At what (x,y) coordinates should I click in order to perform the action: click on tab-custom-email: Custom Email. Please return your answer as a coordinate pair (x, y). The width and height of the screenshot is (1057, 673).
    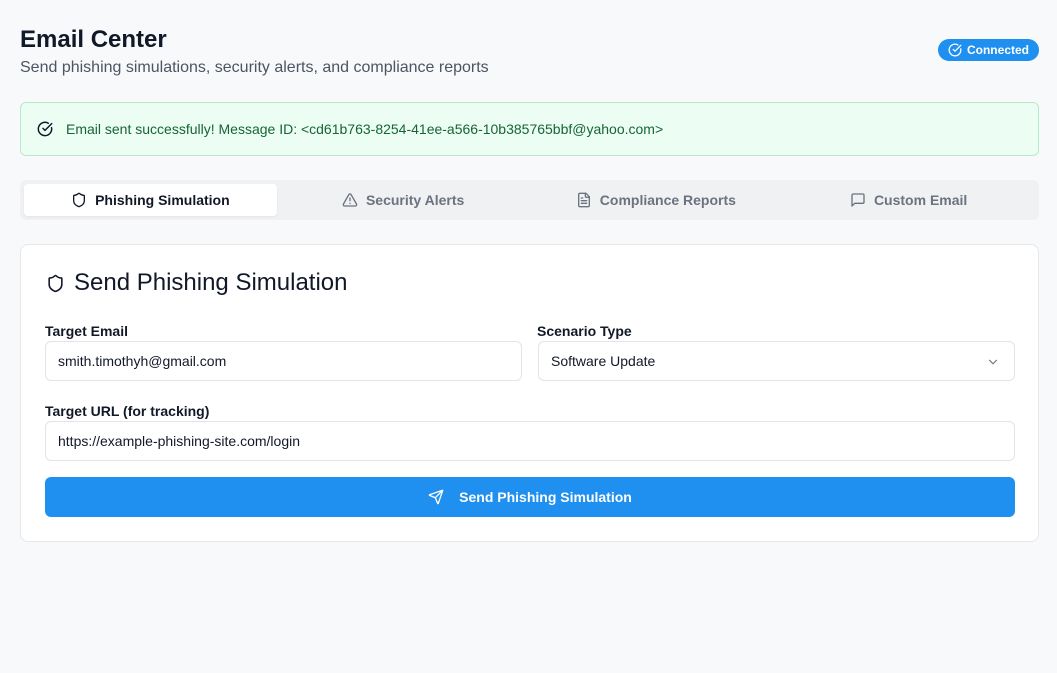
    Looking at the image, I should click on (908, 200).